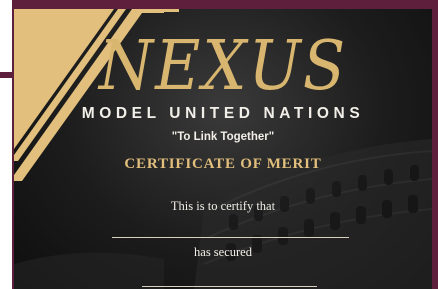  Describe the element at coordinates (223, 252) in the screenshot. I see `secured-text: has secured` at that location.